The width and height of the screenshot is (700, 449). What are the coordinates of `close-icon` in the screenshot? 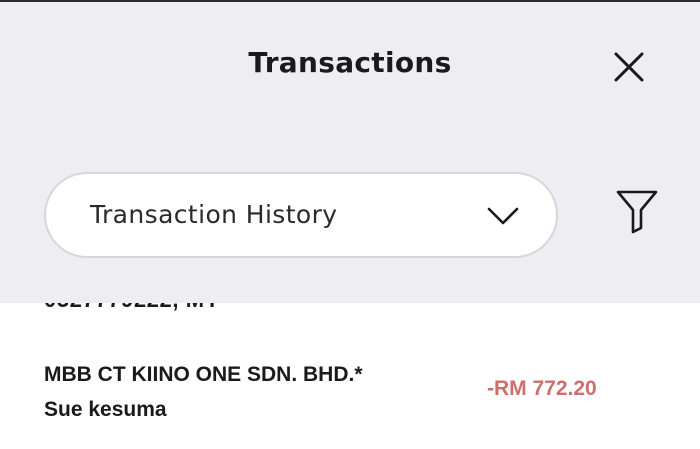 It's located at (629, 67).